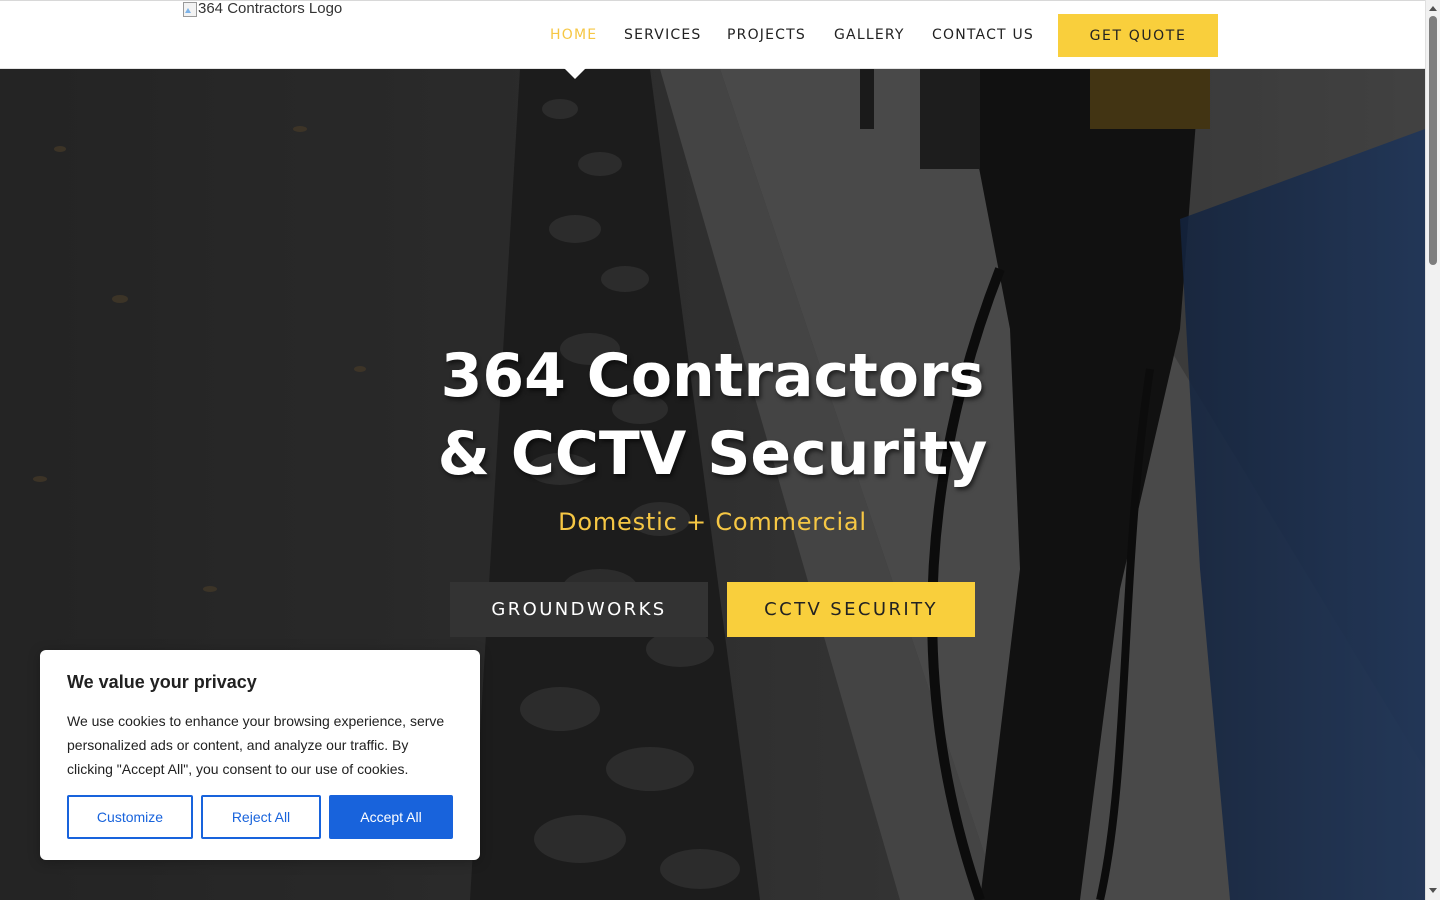 The image size is (1440, 900). Describe the element at coordinates (712, 522) in the screenshot. I see `hero-subtitle: Domestic + Commercial` at that location.